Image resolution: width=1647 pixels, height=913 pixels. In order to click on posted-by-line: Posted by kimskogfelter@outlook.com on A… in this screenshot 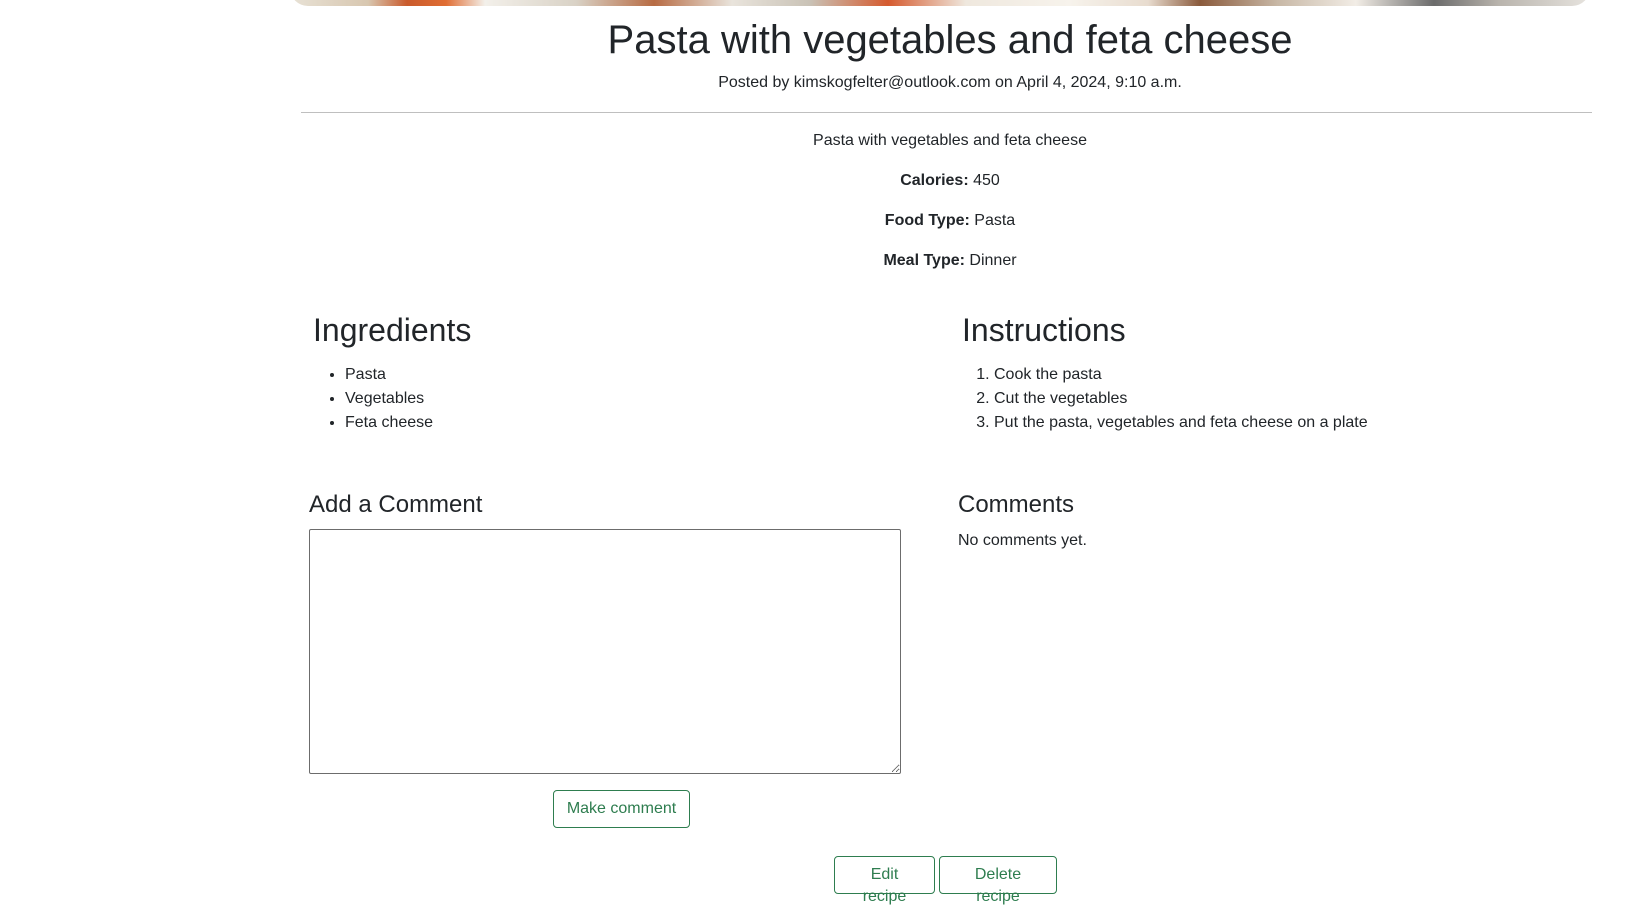, I will do `click(950, 82)`.